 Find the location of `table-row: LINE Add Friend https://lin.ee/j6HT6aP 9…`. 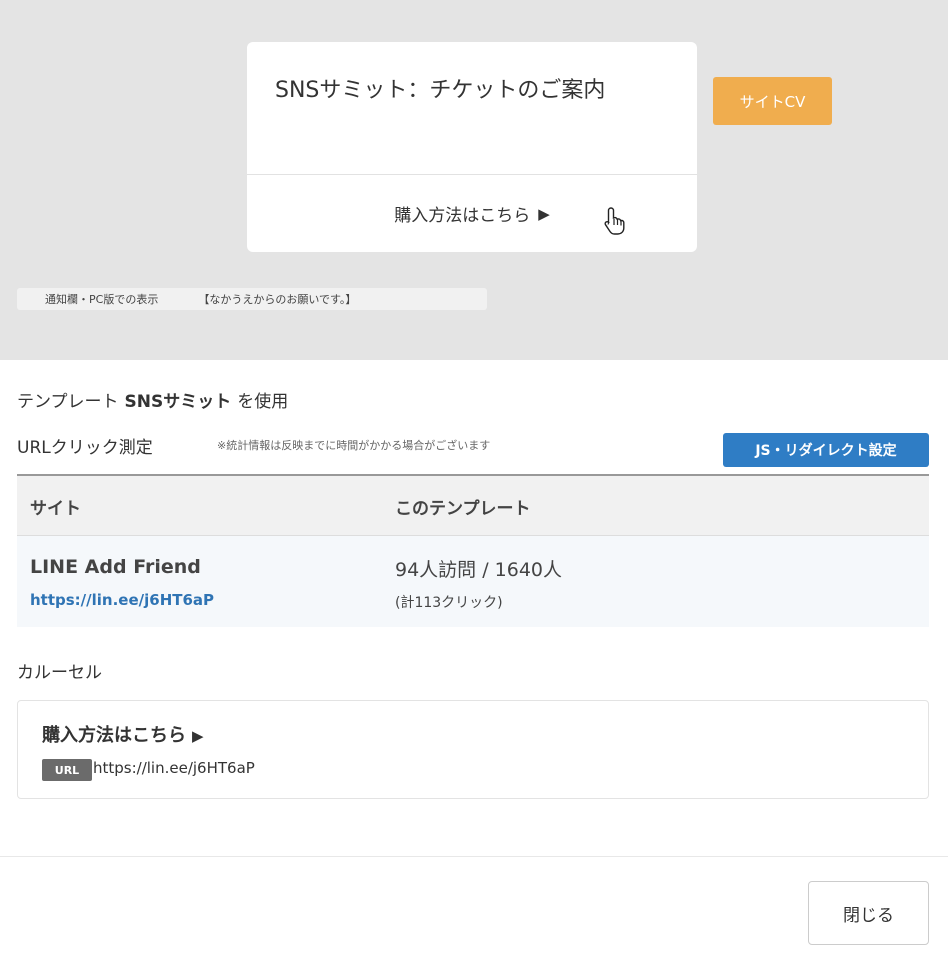

table-row: LINE Add Friend https://lin.ee/j6HT6aP 9… is located at coordinates (473, 581).